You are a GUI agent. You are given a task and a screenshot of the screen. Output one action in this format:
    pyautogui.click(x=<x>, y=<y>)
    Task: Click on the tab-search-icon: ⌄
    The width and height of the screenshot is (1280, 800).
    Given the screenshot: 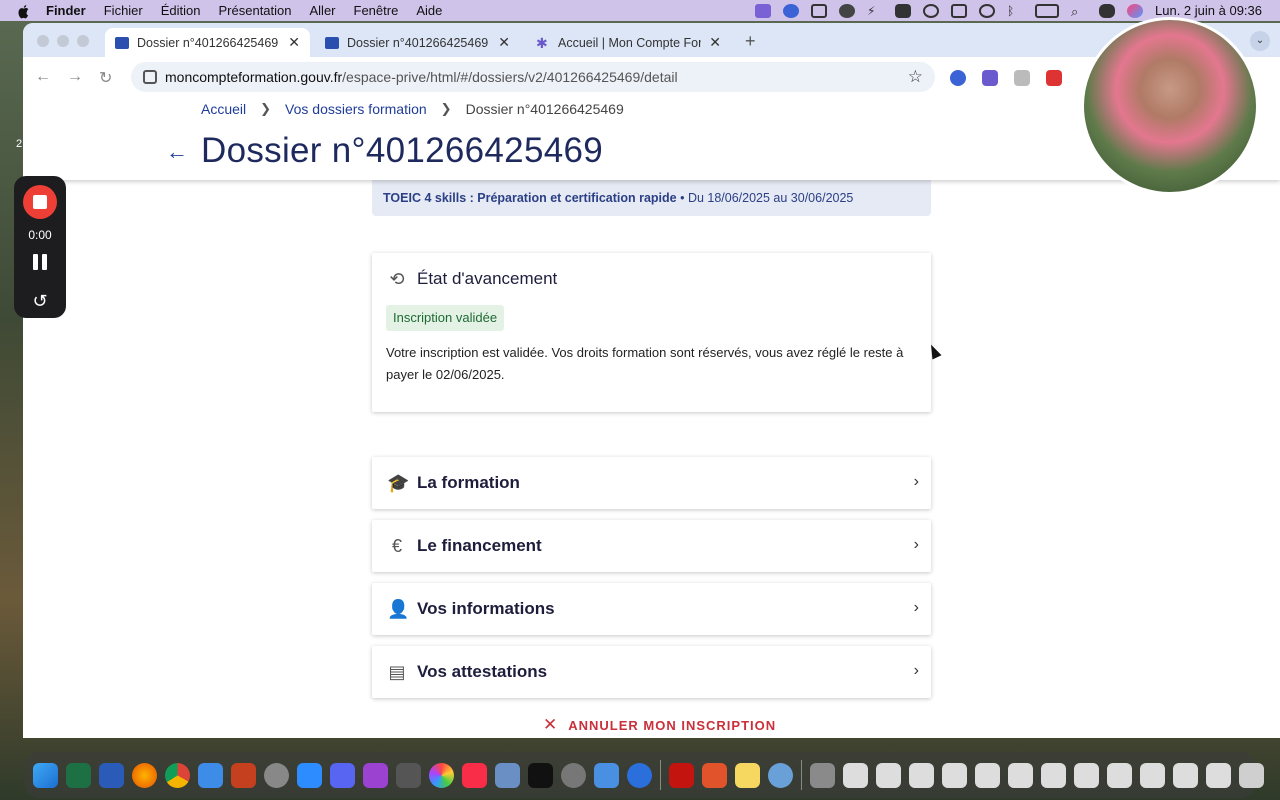 What is the action you would take?
    pyautogui.click(x=1260, y=41)
    